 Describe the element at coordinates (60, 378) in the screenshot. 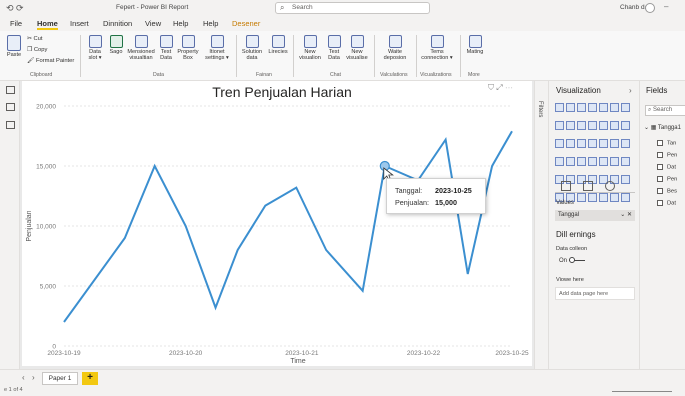

I see `page-tab-1: Paper 1` at that location.